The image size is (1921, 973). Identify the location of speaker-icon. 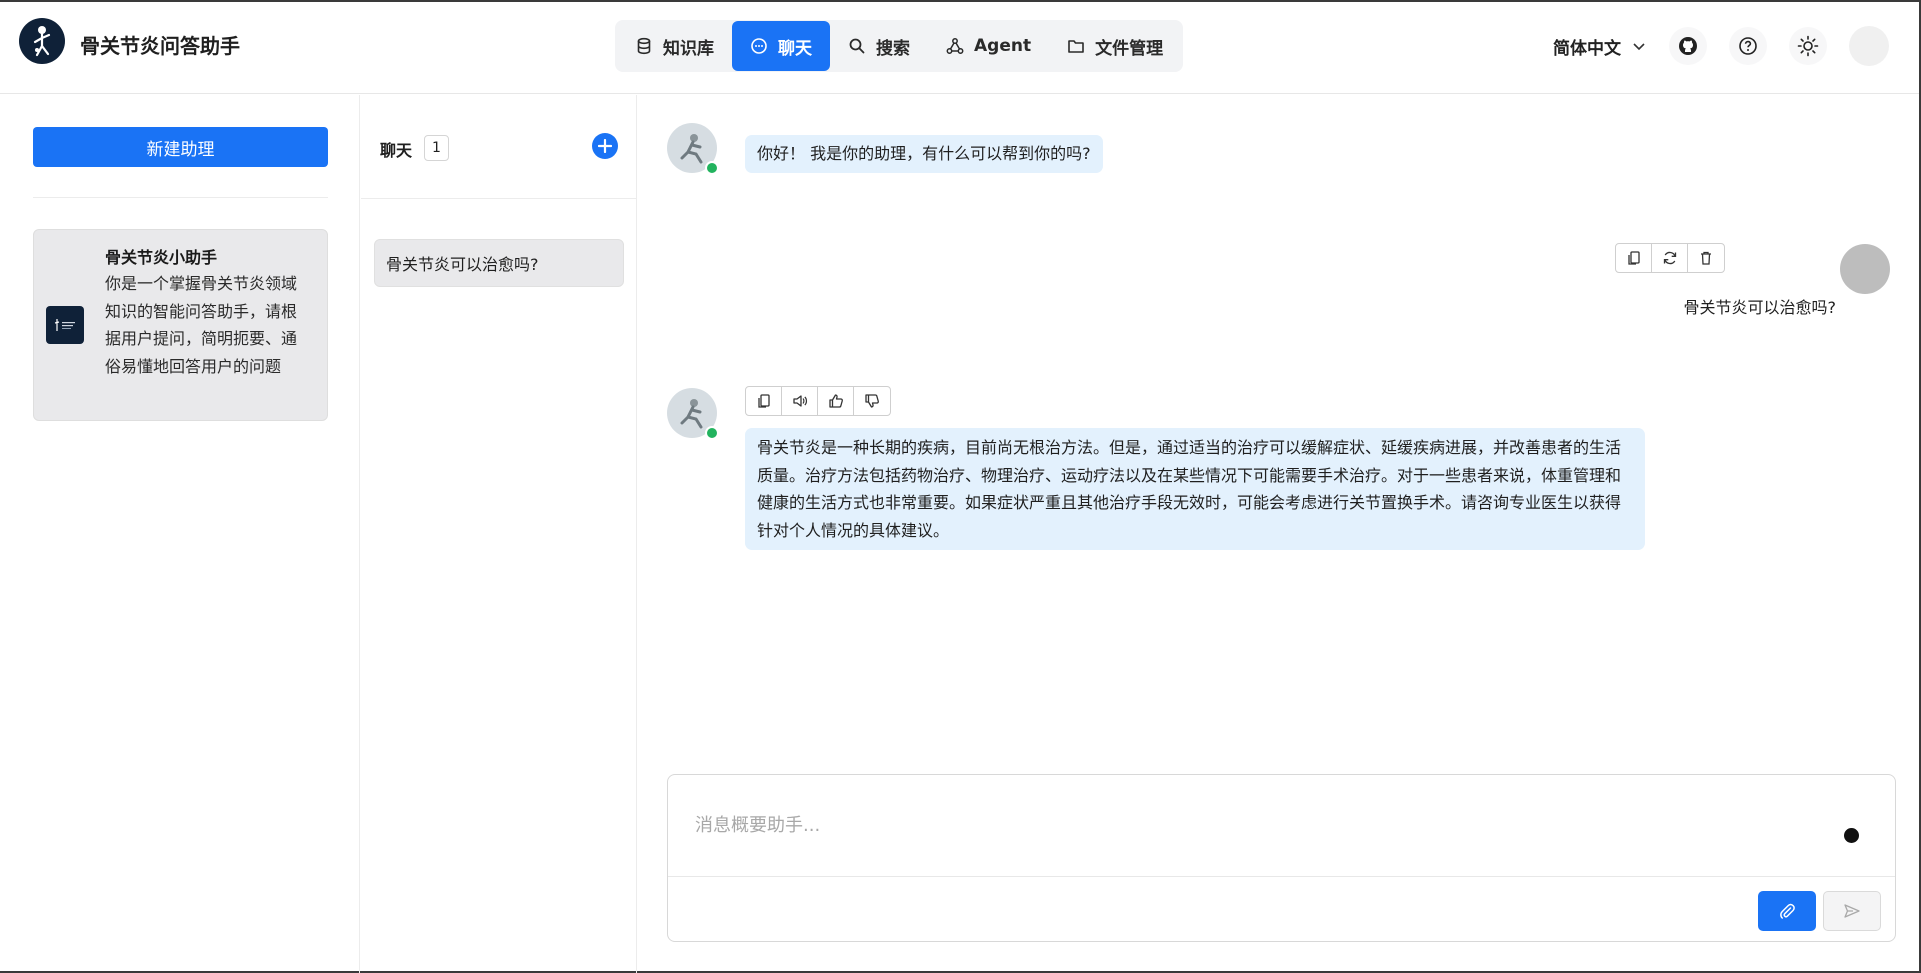
(799, 401).